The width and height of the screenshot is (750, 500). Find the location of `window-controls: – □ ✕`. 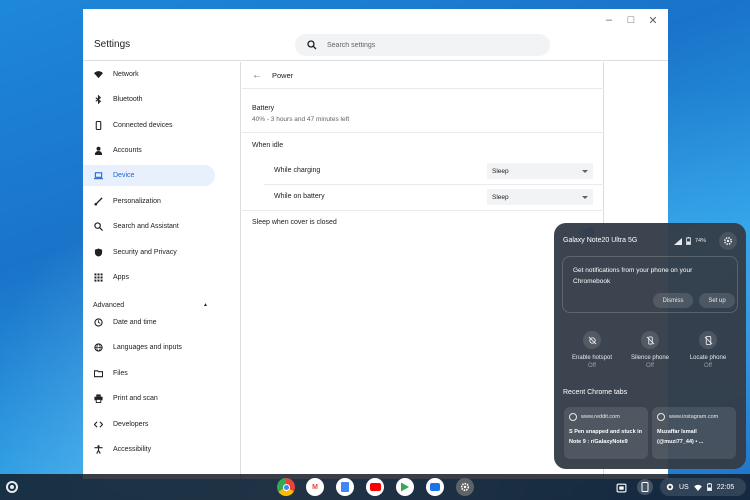

window-controls: – □ ✕ is located at coordinates (631, 21).